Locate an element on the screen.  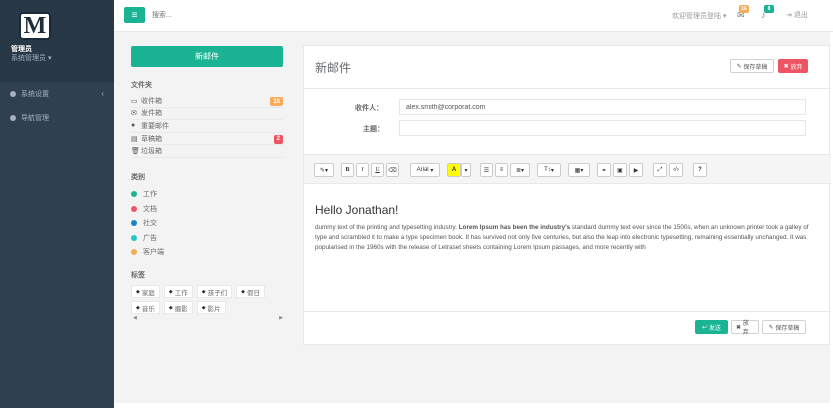
save-draft-bottom-button: ✎ 保存草稿 is located at coordinates (784, 327).